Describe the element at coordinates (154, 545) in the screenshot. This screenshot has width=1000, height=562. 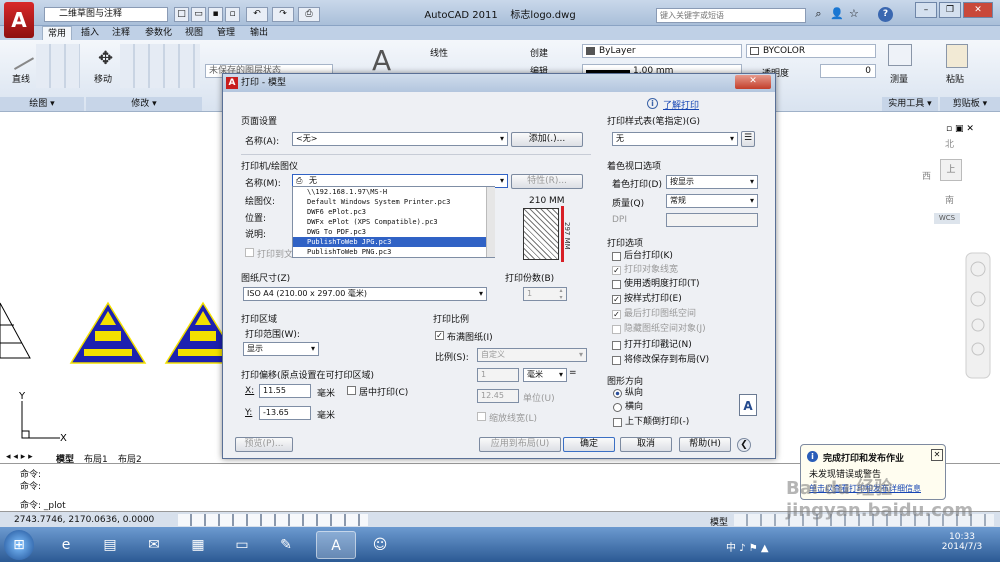
I see `outlook-icon: ✉` at that location.